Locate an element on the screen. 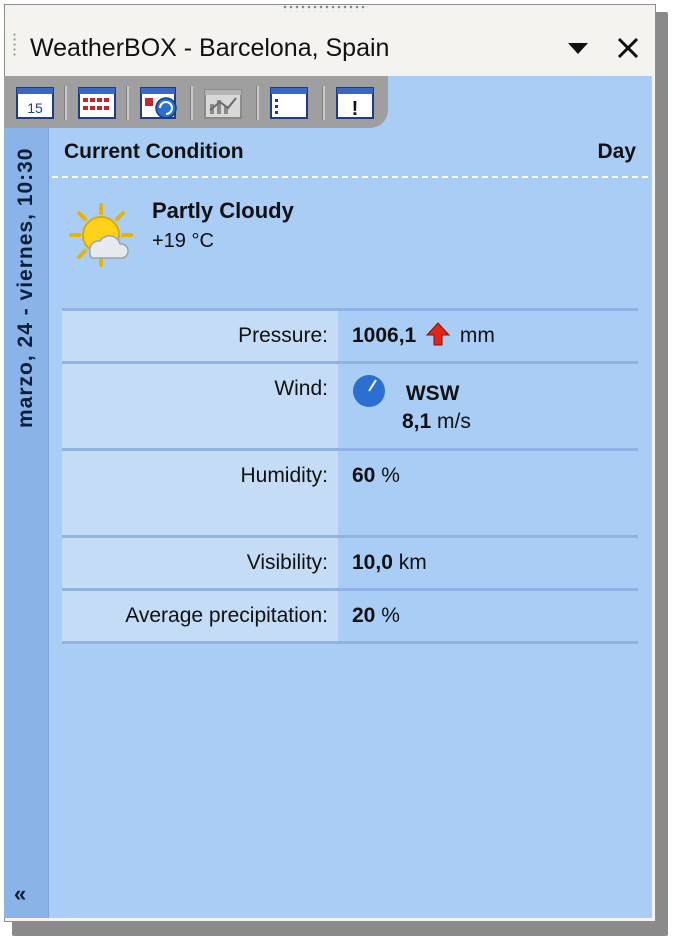 The image size is (680, 946). table-bottom-divider is located at coordinates (350, 642).